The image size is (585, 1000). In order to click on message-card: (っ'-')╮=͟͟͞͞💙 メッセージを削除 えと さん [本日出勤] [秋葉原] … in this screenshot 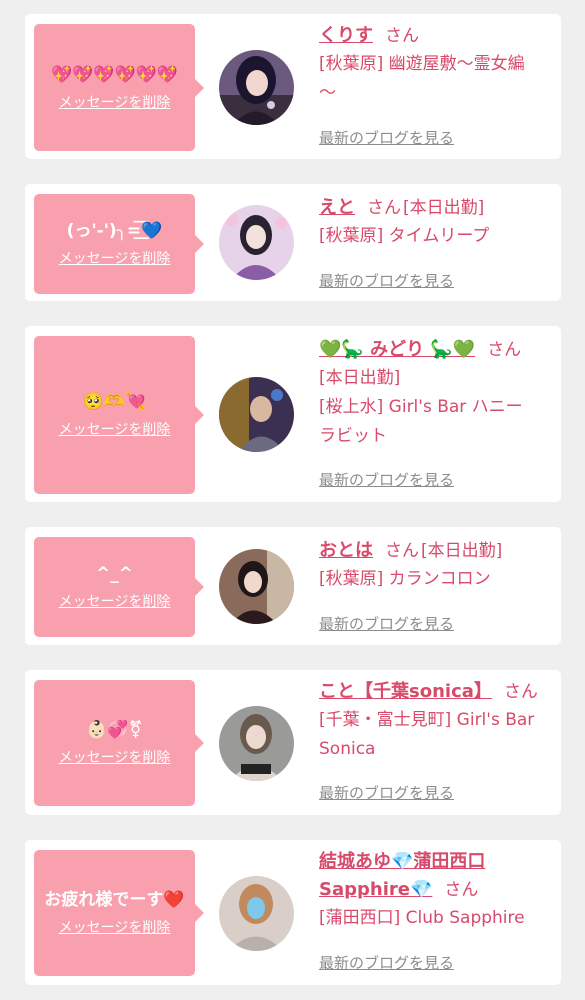, I will do `click(293, 242)`.